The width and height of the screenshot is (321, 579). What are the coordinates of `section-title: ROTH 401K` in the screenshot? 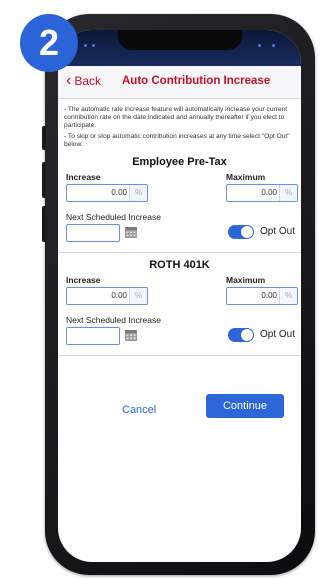 It's located at (179, 265).